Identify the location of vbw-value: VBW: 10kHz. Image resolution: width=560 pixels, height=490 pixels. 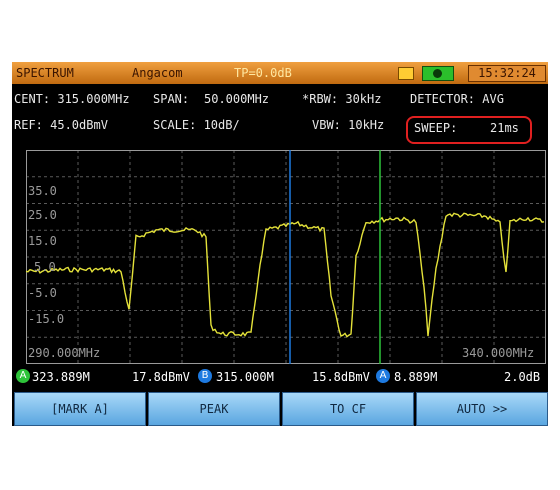
(348, 125).